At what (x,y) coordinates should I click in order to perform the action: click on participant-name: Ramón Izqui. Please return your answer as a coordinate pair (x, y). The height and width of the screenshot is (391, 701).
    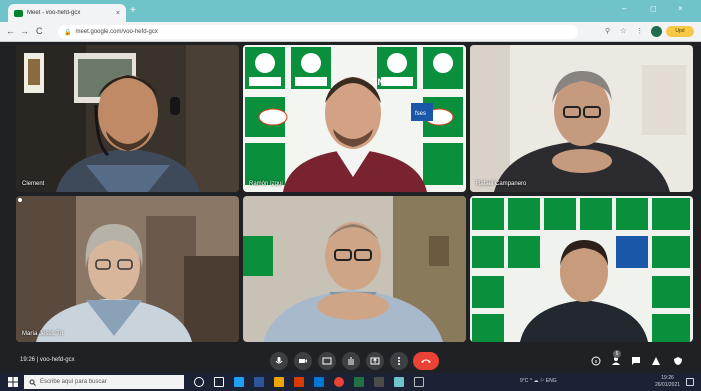
    Looking at the image, I should click on (266, 184).